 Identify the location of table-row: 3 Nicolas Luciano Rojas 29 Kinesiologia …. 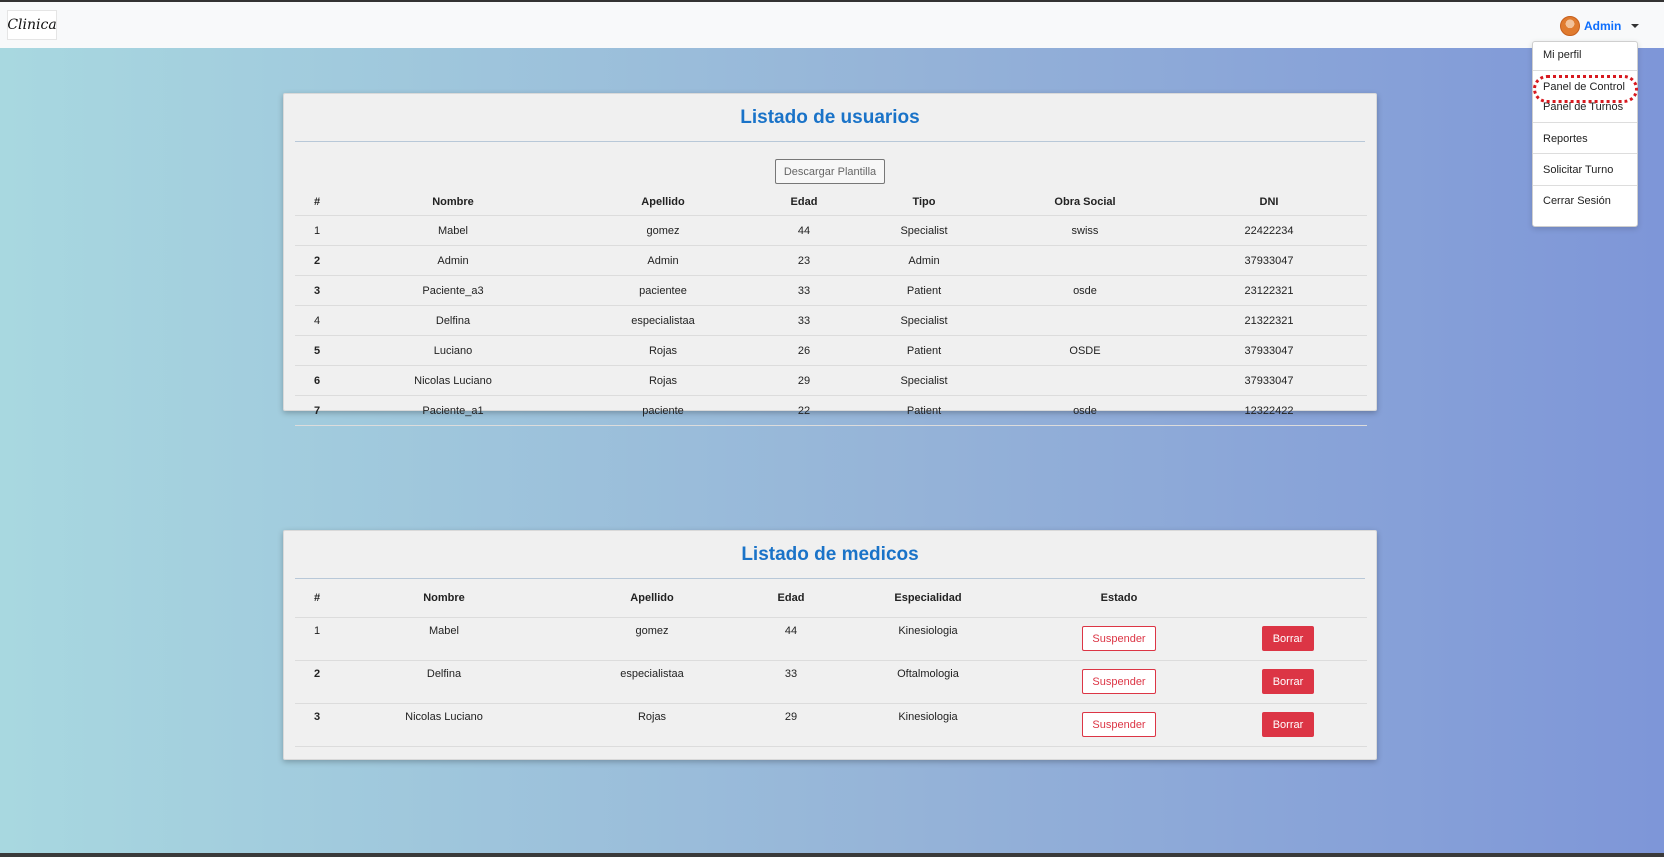
(831, 725).